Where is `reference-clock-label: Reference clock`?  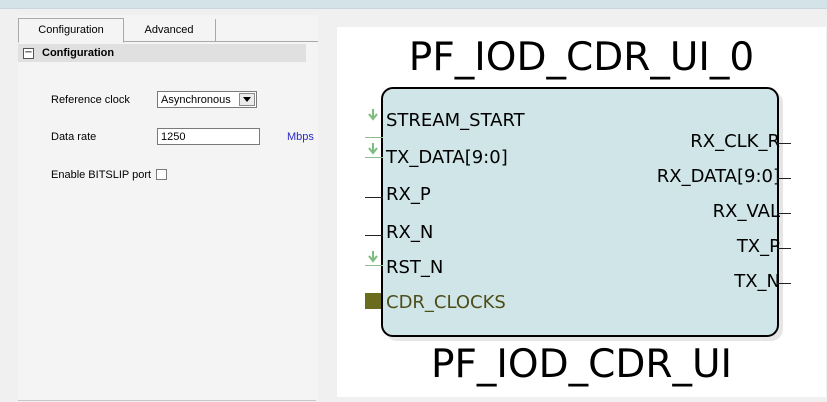
reference-clock-label: Reference clock is located at coordinates (90, 100).